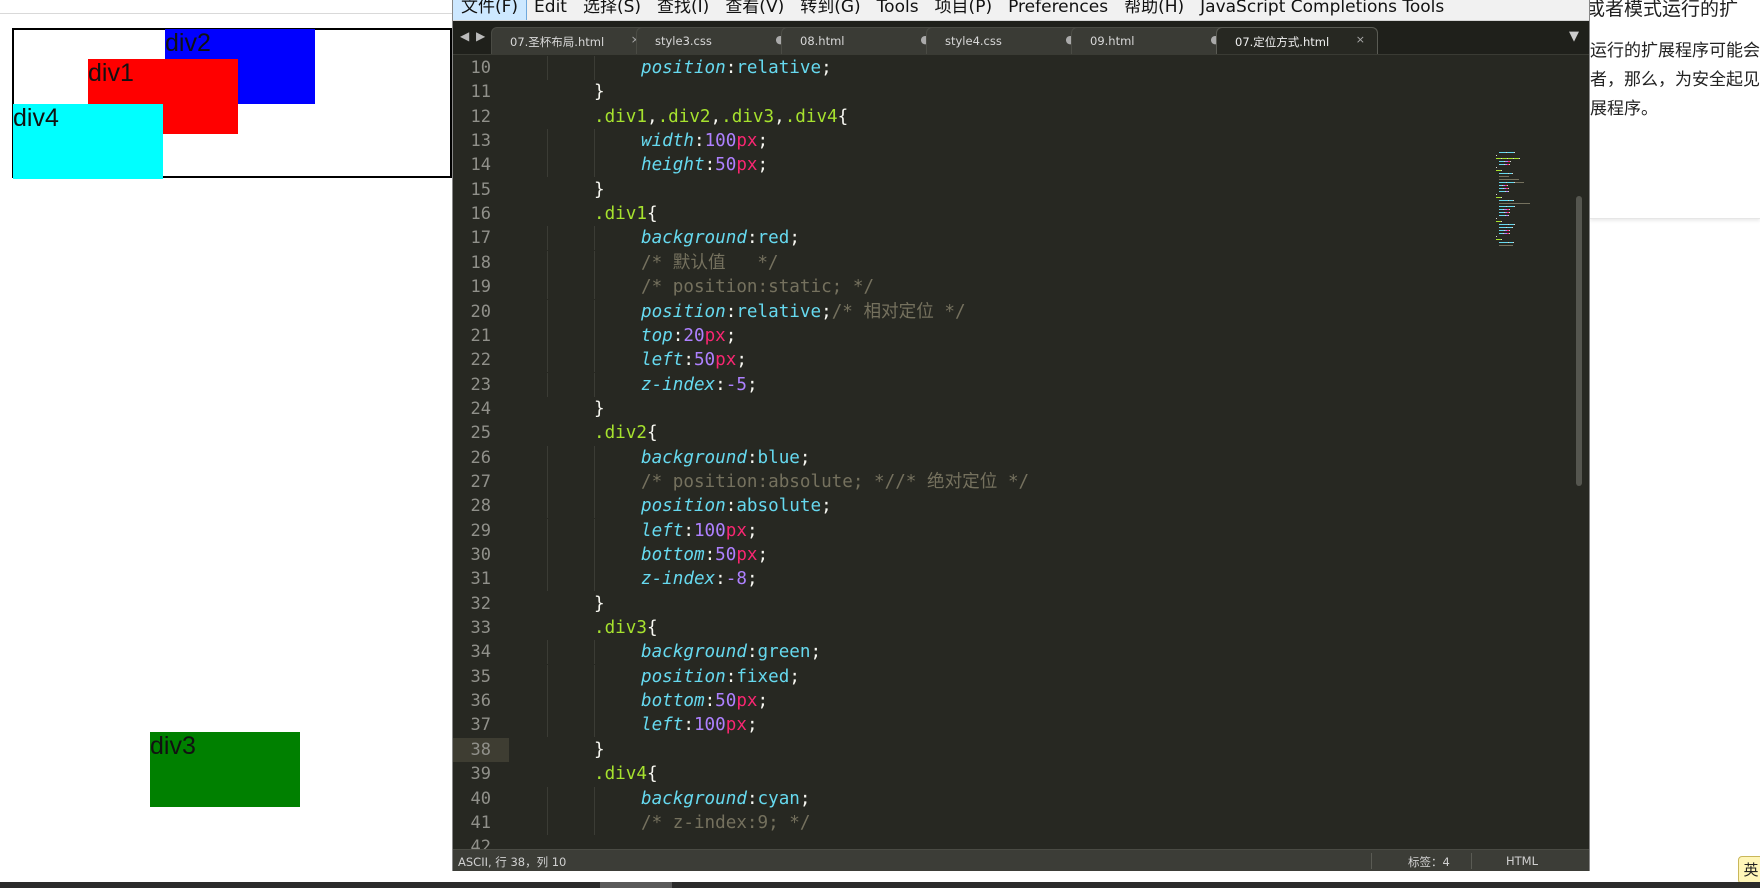 The height and width of the screenshot is (888, 1760). What do you see at coordinates (683, 10) in the screenshot?
I see `menu-item: 查找(I)` at bounding box center [683, 10].